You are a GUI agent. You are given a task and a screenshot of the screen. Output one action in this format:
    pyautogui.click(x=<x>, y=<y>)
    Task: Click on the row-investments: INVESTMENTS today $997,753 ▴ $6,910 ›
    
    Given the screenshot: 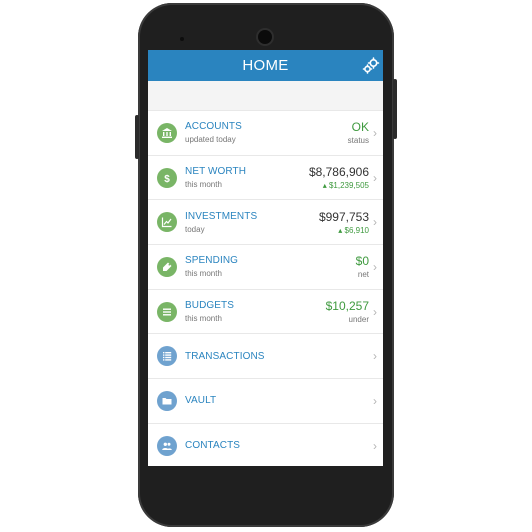 What is the action you would take?
    pyautogui.click(x=265, y=223)
    